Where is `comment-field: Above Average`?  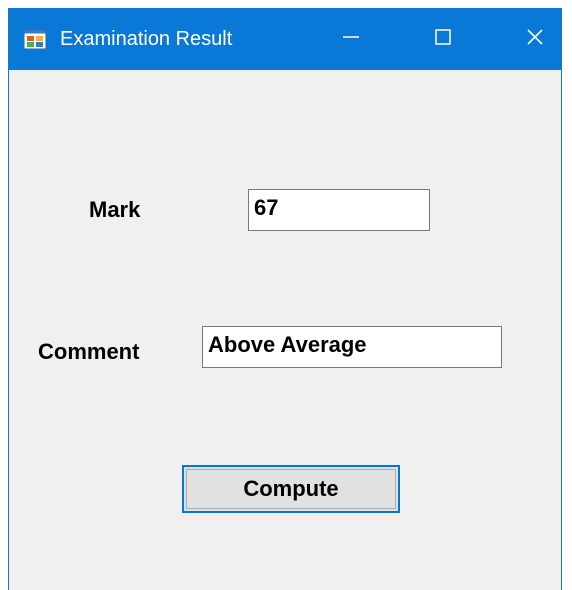 comment-field: Above Average is located at coordinates (352, 347).